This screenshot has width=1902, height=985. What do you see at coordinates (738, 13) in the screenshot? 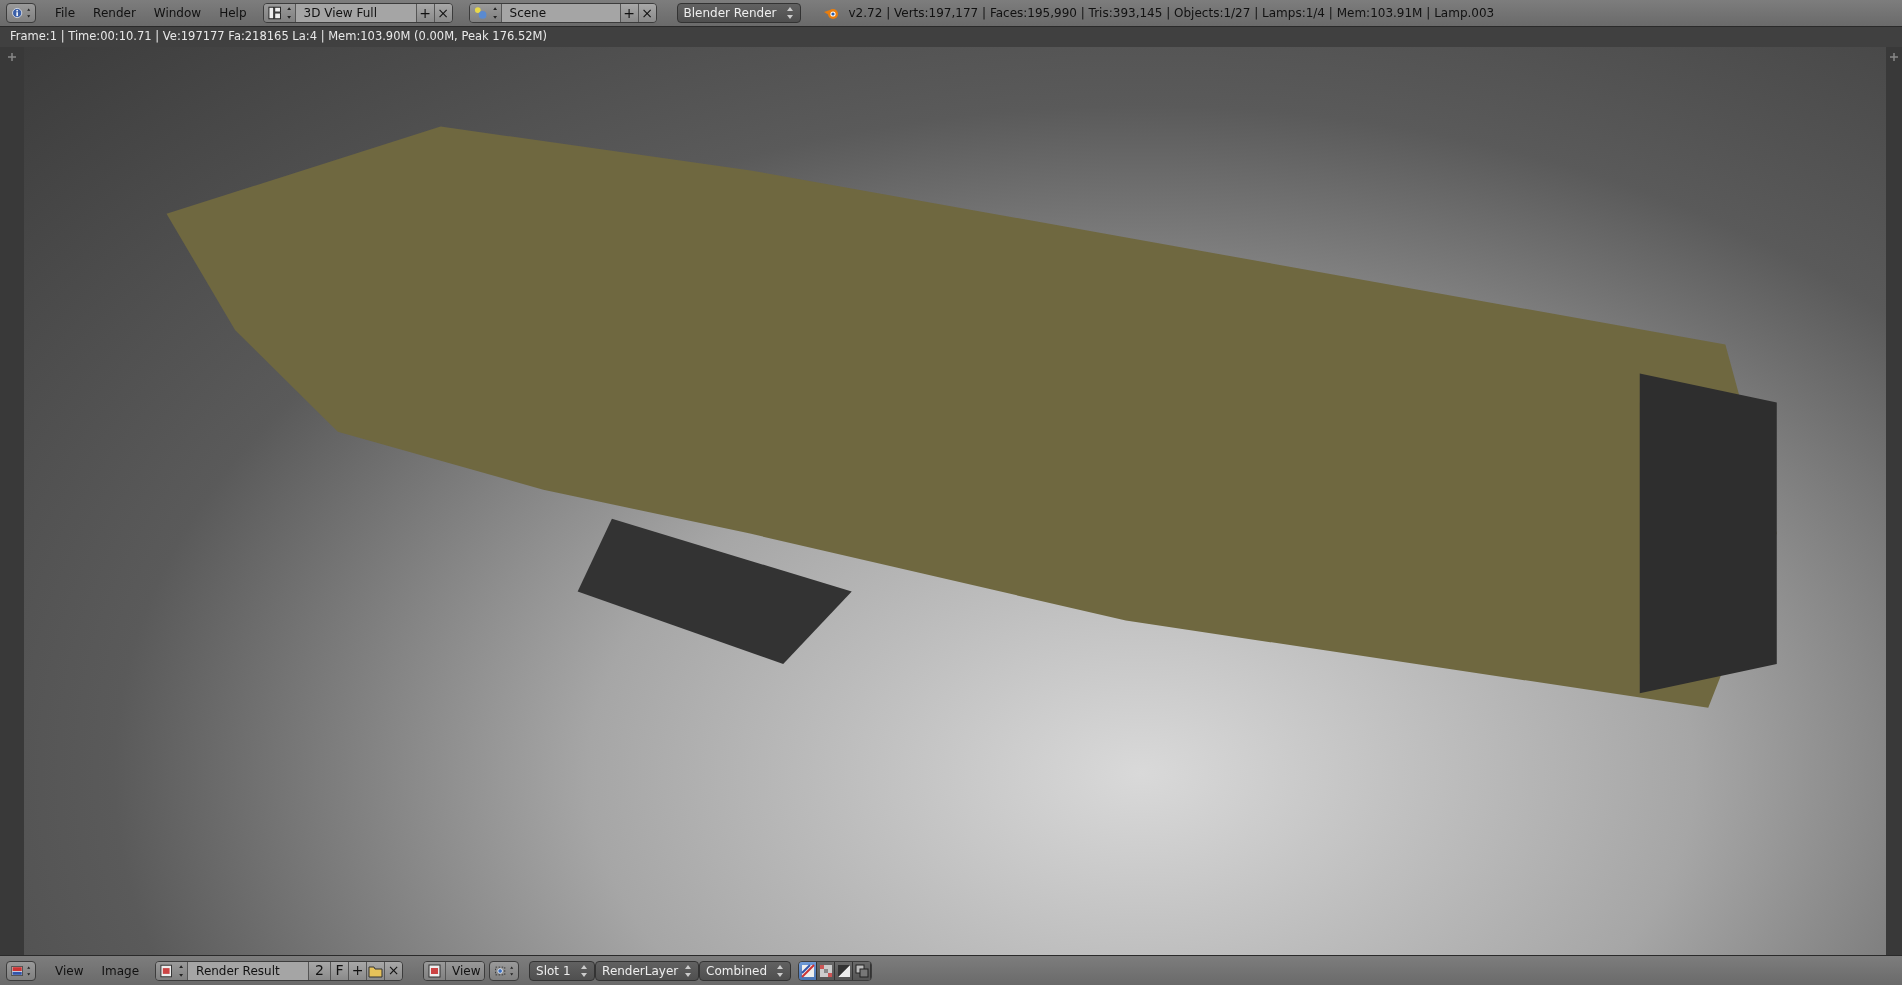
I see `render-engine-dropdown: Blender Render` at bounding box center [738, 13].